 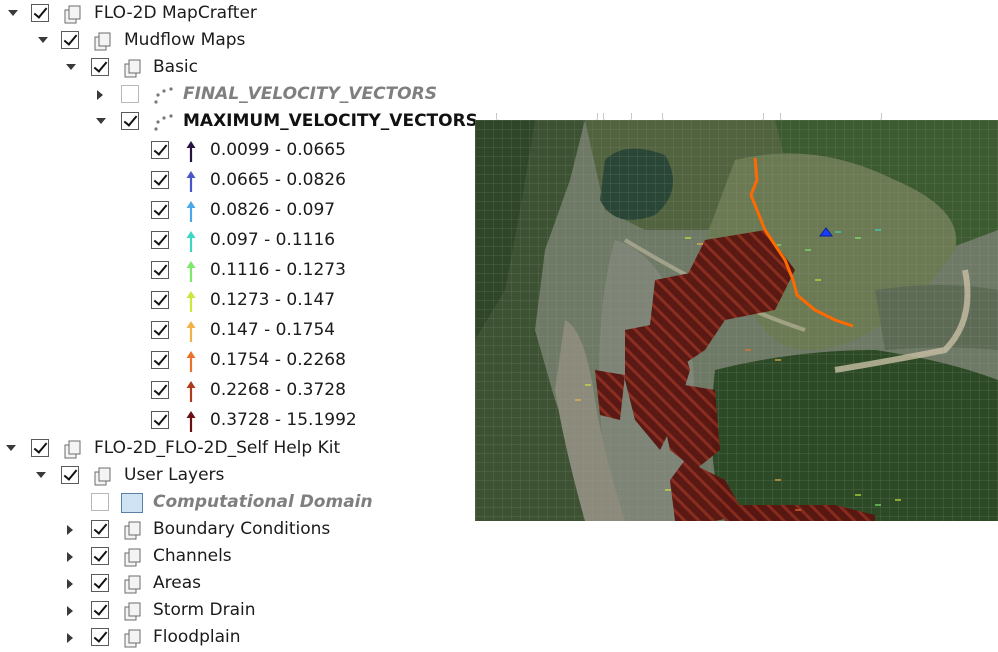 I want to click on layer-group-boundary-conditions: Boundary Conditions, so click(x=235, y=530).